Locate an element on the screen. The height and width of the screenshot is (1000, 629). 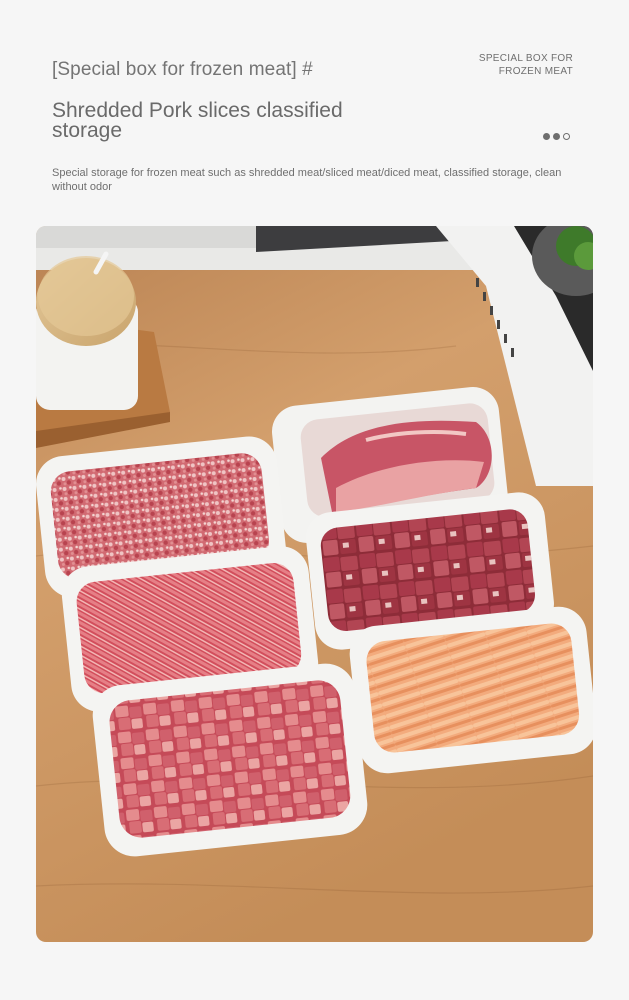
corner-label-line2: FROZEN MEAT is located at coordinates (535, 71).